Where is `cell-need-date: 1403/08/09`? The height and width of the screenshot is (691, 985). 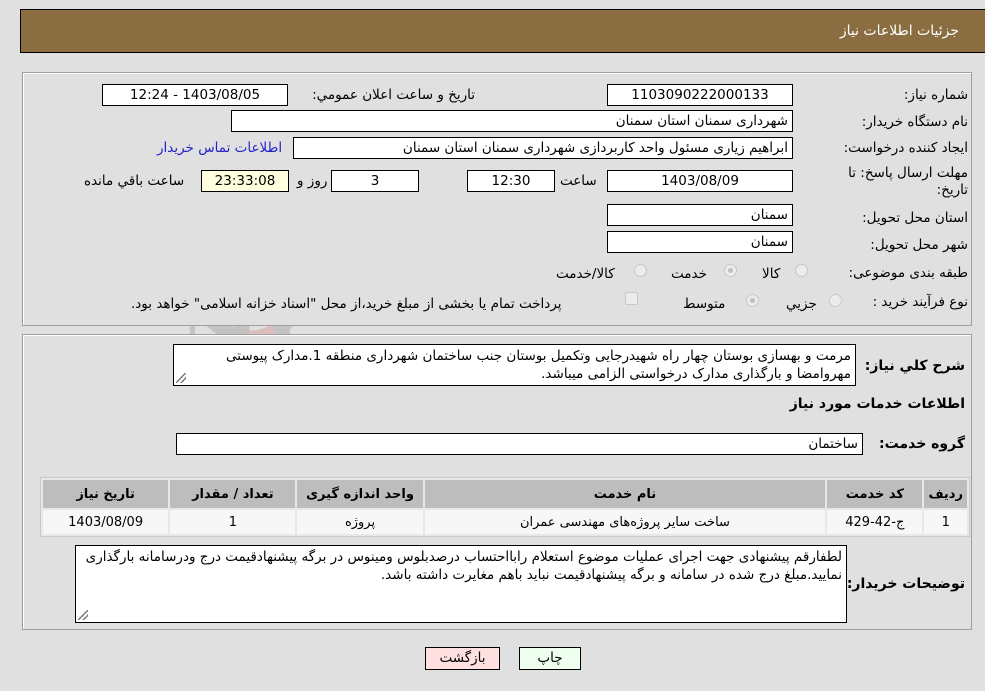
cell-need-date: 1403/08/09 is located at coordinates (106, 522).